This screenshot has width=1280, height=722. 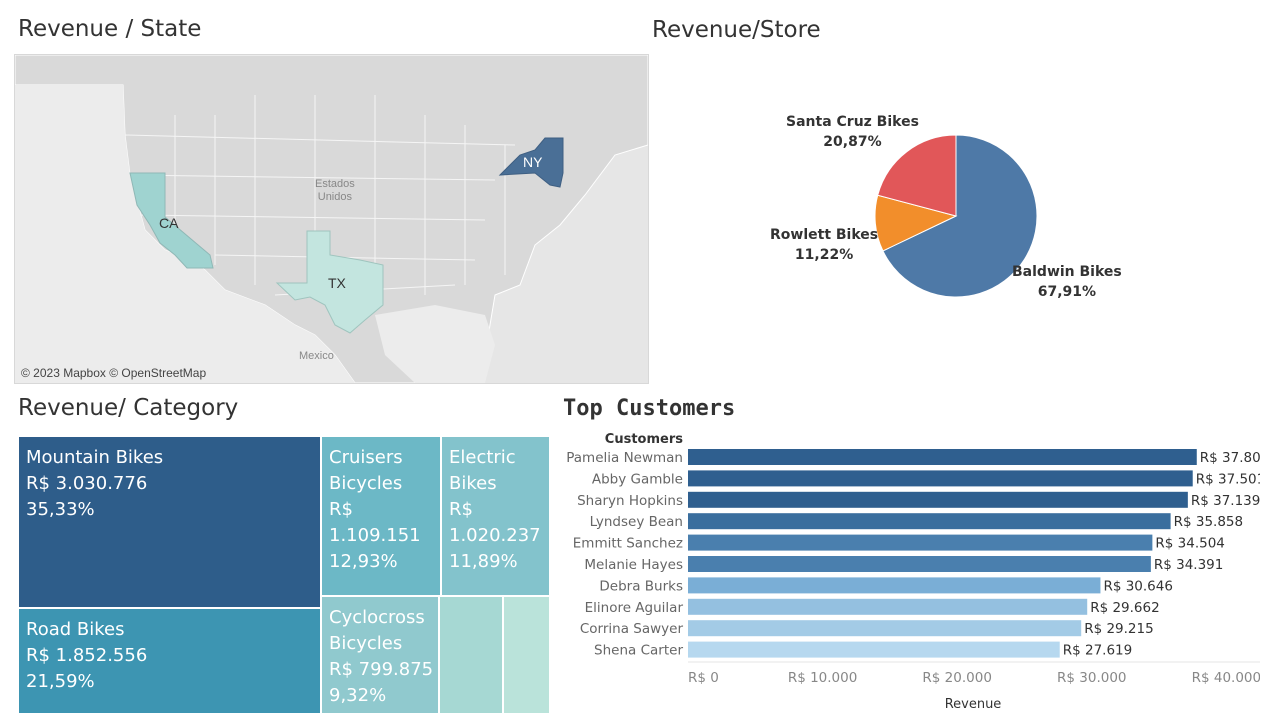 What do you see at coordinates (624, 458) in the screenshot?
I see `customer-label: Pamelia Newman` at bounding box center [624, 458].